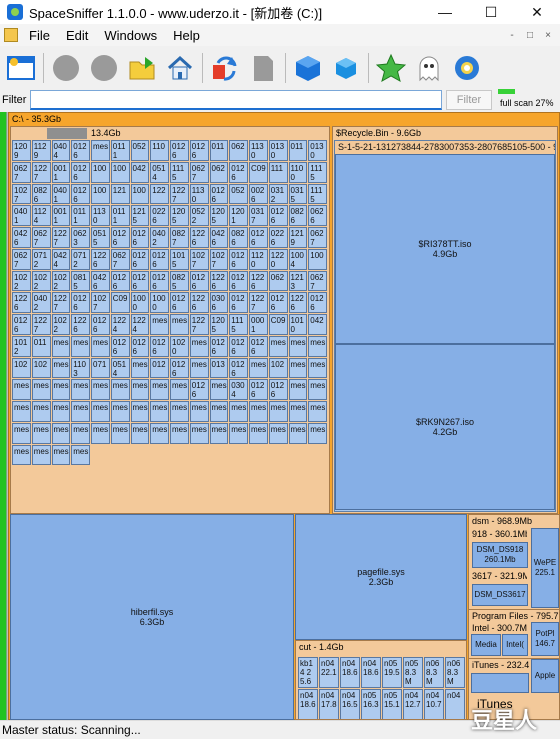 The image size is (560, 739). I want to click on treemap-file-cell: 1015, so click(179, 259).